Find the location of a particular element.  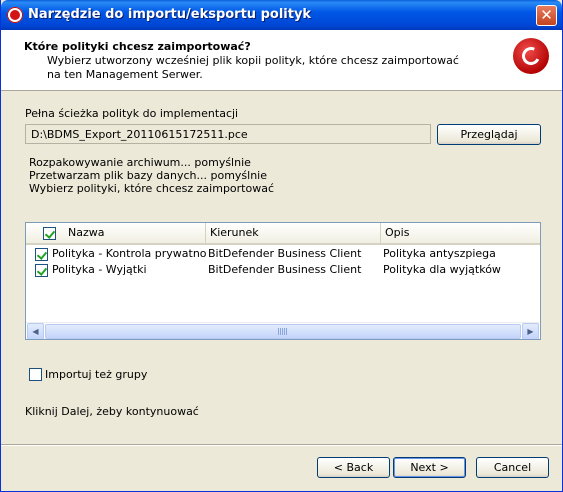

import-groups-checkbox is located at coordinates (35, 374).